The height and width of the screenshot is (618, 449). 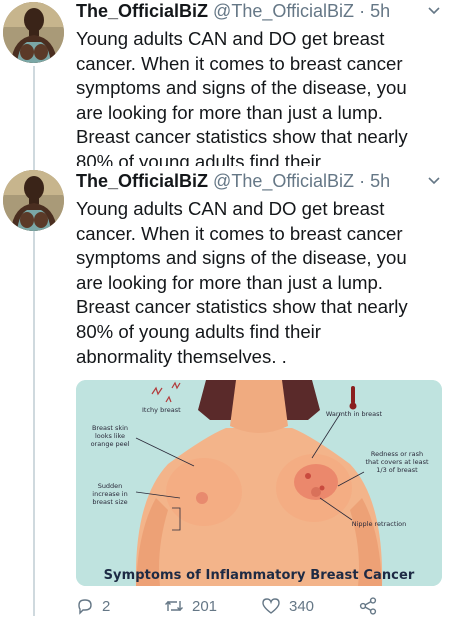 What do you see at coordinates (110, 436) in the screenshot?
I see `label-orange-peel: Breast skin looks like orange peel` at bounding box center [110, 436].